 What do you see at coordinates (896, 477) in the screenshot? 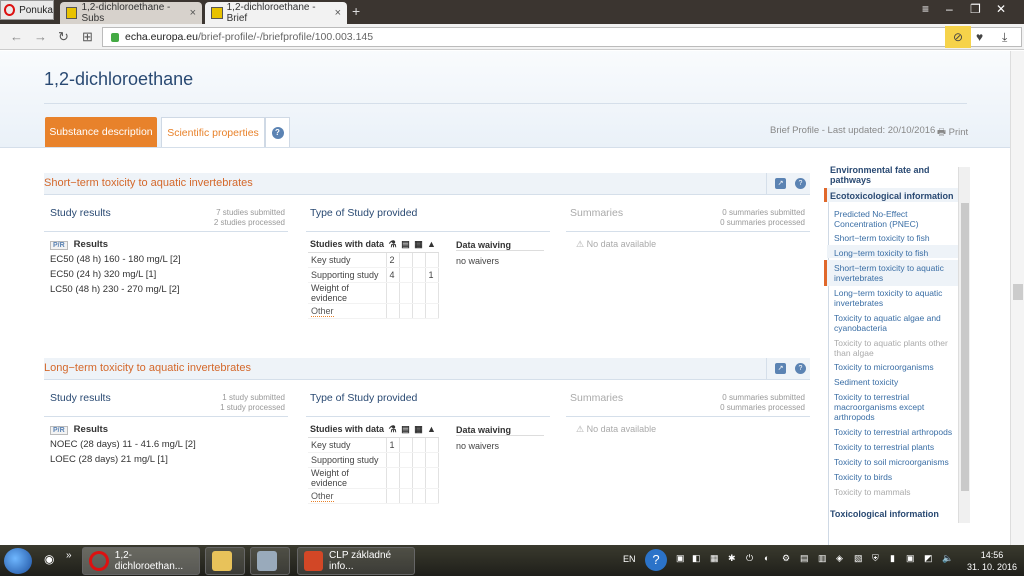
I see `nav-item-birds: Toxicity to birds` at bounding box center [896, 477].